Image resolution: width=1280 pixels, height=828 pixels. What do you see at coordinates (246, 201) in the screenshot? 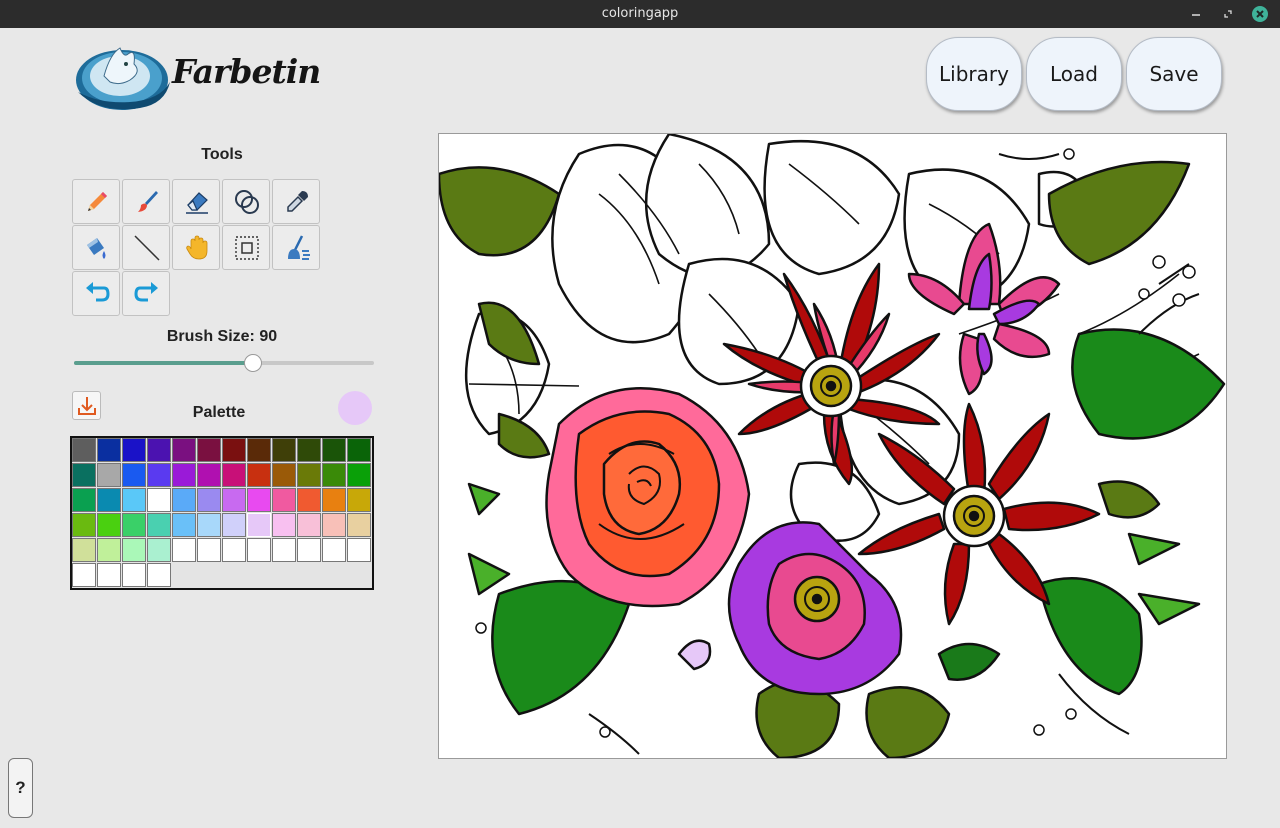
I see `blend-tool-button` at bounding box center [246, 201].